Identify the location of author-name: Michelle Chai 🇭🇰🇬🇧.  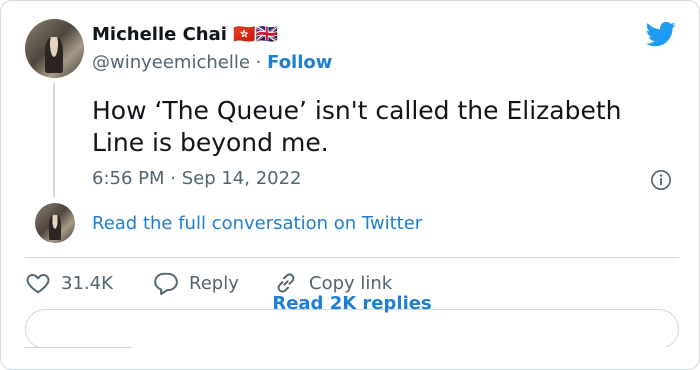
(185, 34).